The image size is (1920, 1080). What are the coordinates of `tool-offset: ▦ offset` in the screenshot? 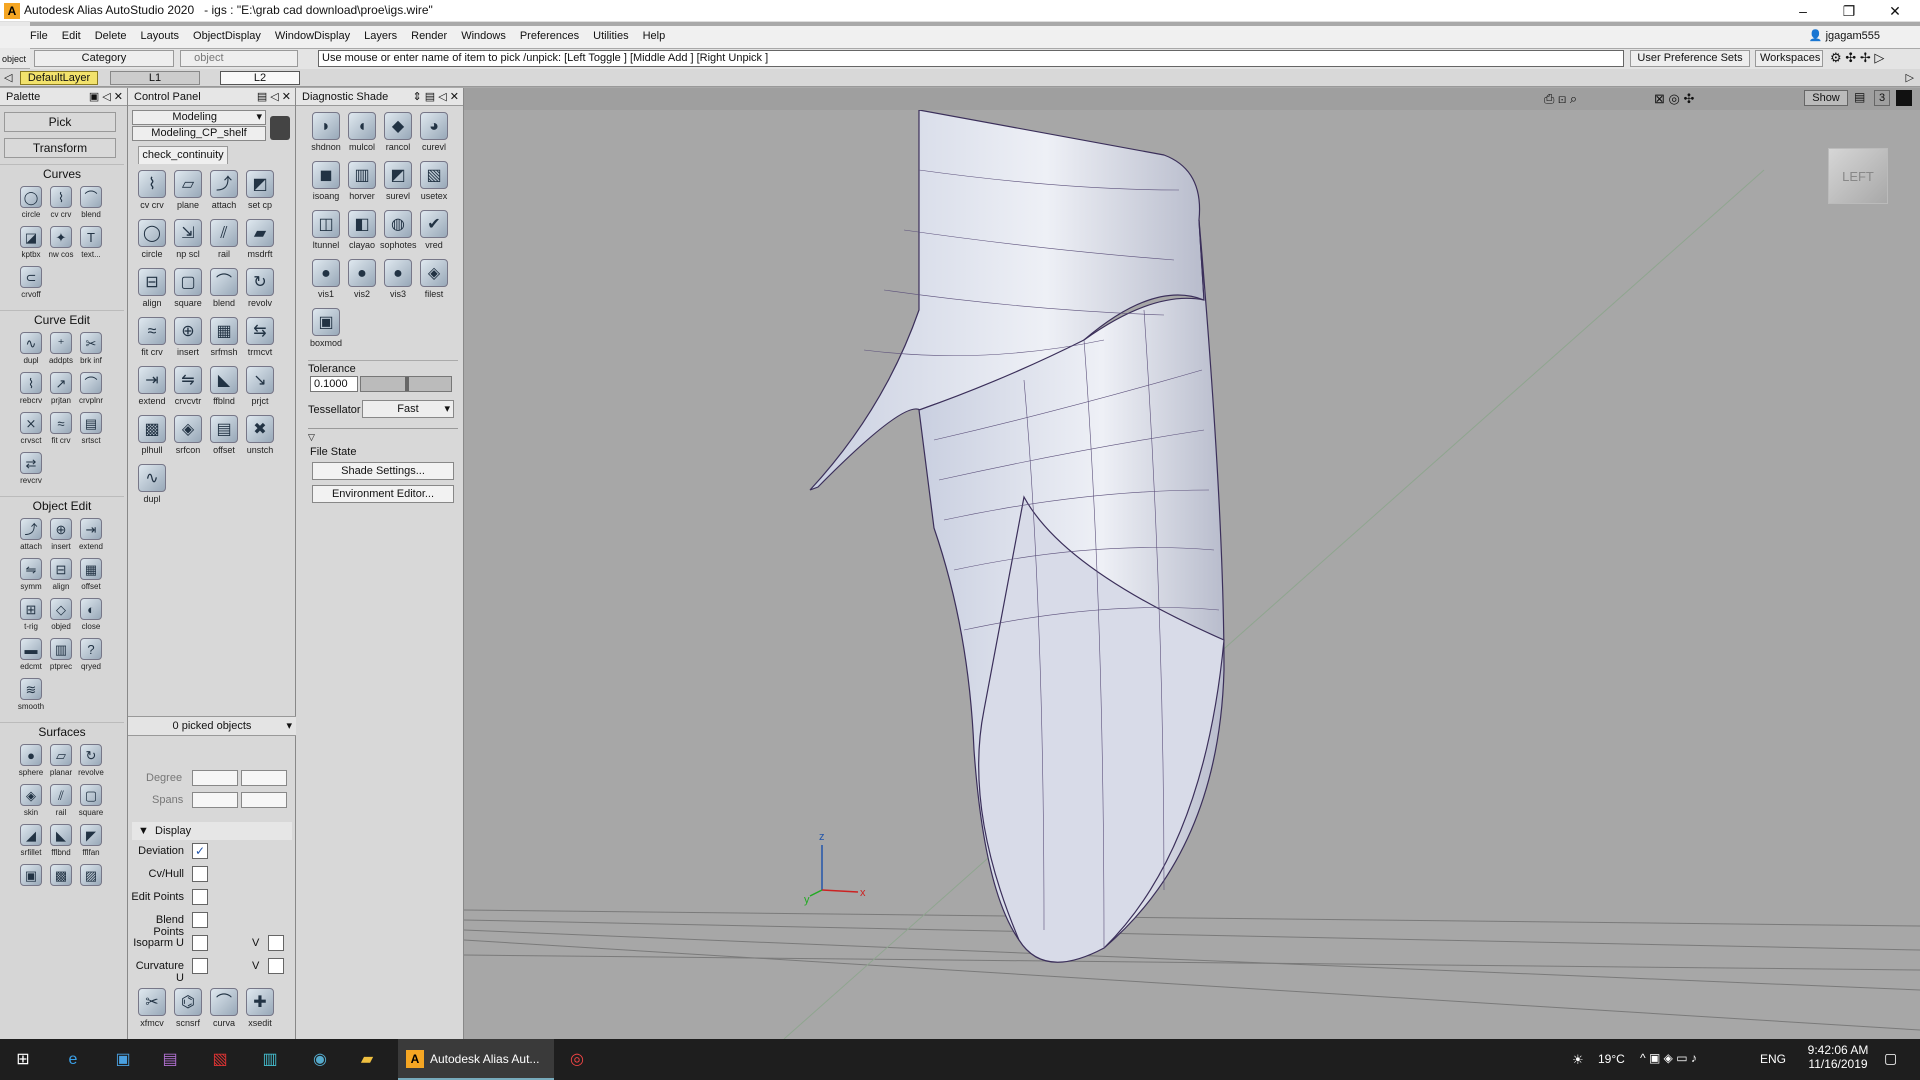 It's located at (91, 576).